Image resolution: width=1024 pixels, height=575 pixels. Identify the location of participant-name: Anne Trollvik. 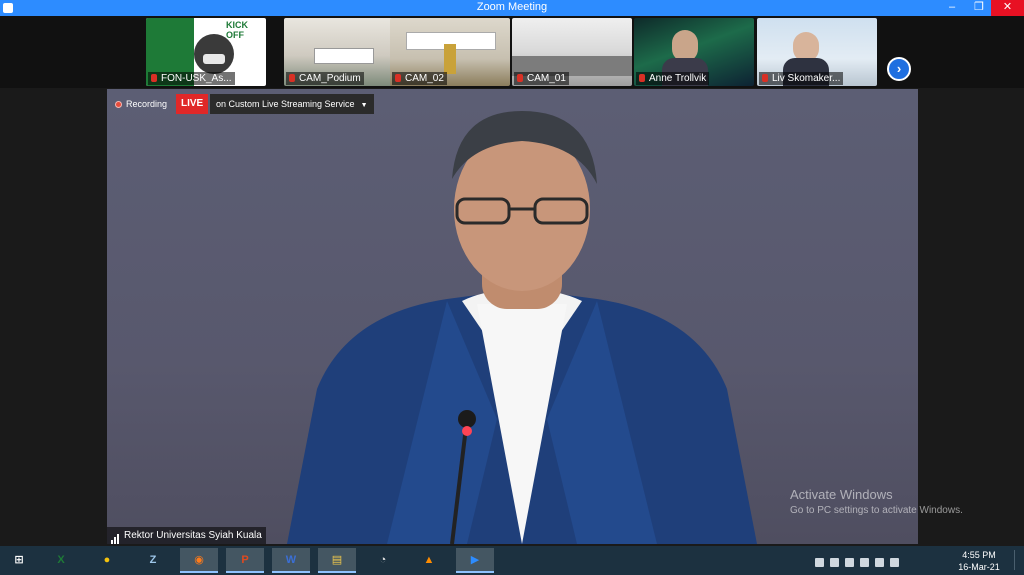
(673, 78).